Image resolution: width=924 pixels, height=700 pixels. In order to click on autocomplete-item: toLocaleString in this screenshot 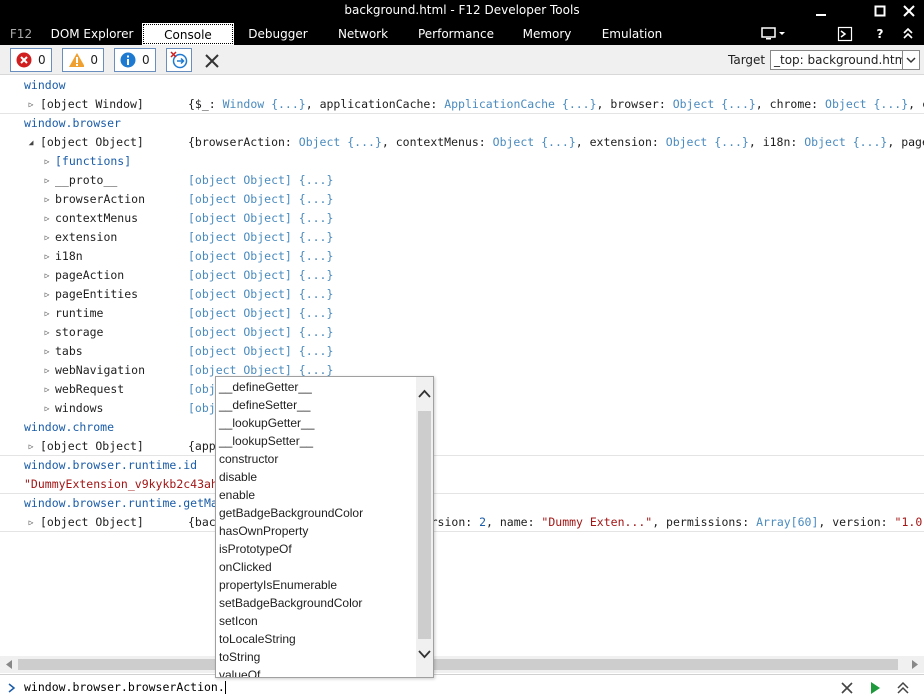, I will do `click(257, 639)`.